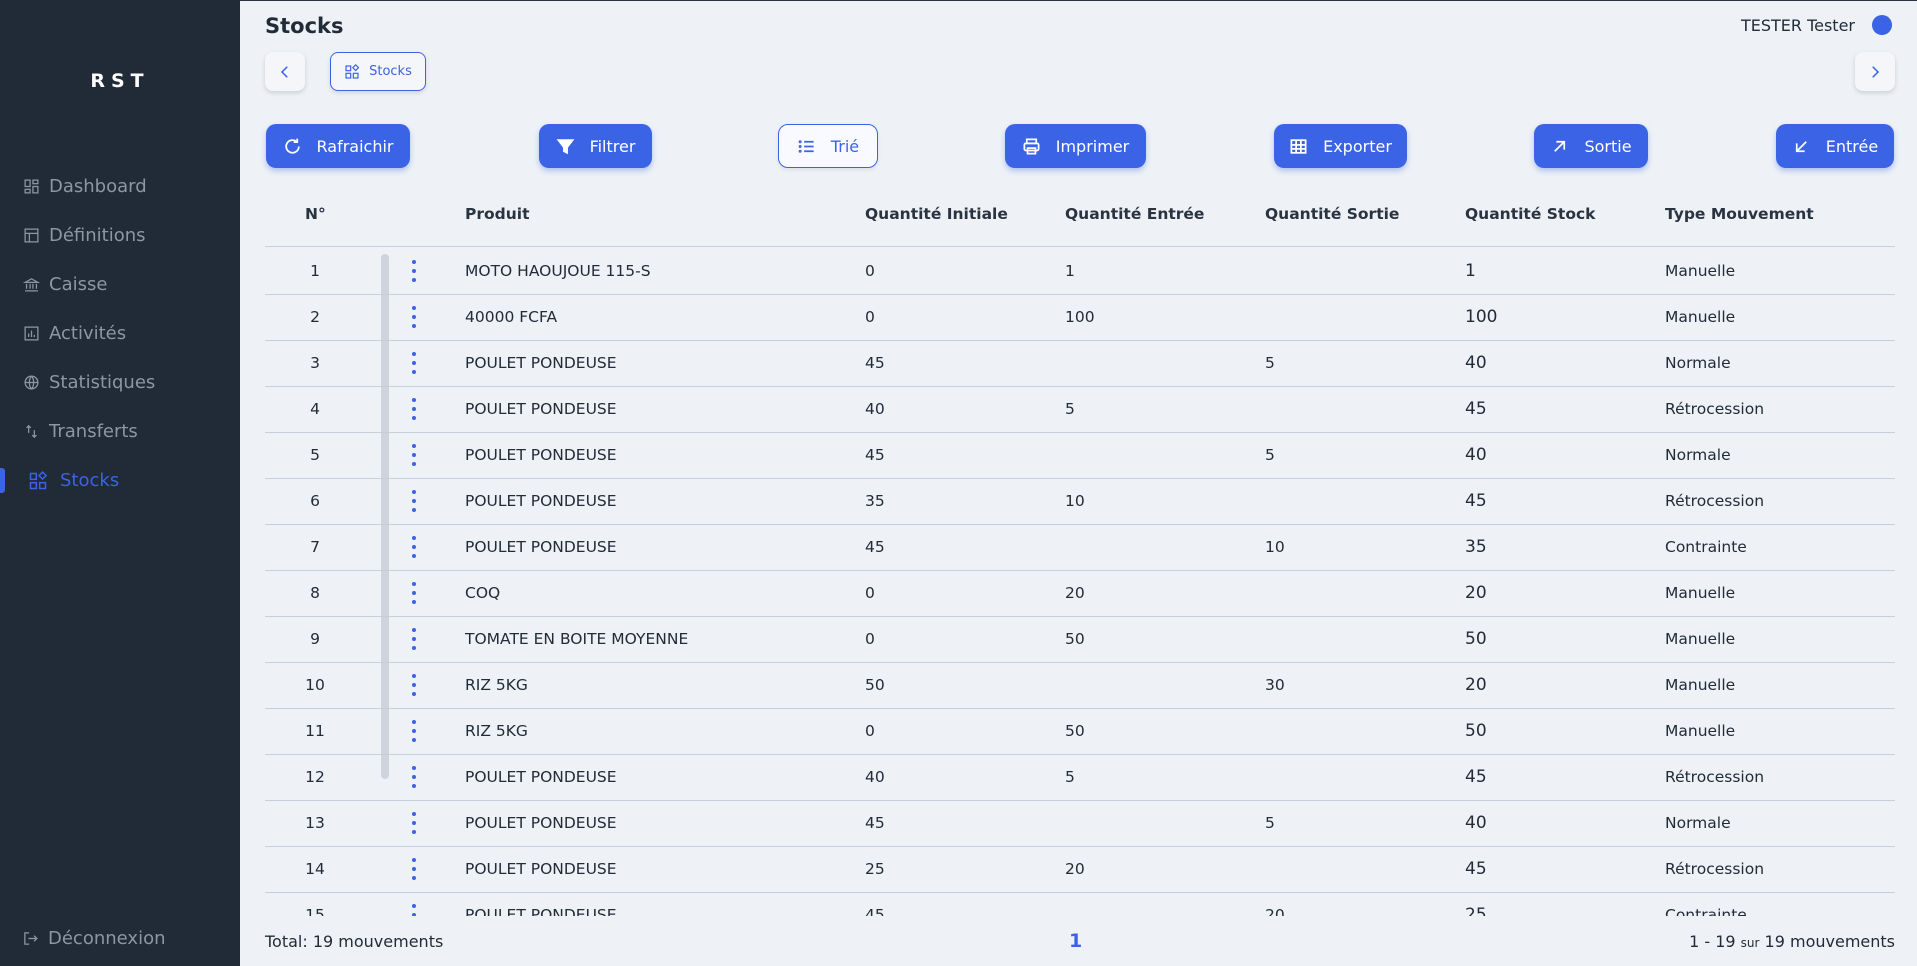  I want to click on table-row: 2 40000 FCFA 0 100 100 Manuelle, so click(1080, 318).